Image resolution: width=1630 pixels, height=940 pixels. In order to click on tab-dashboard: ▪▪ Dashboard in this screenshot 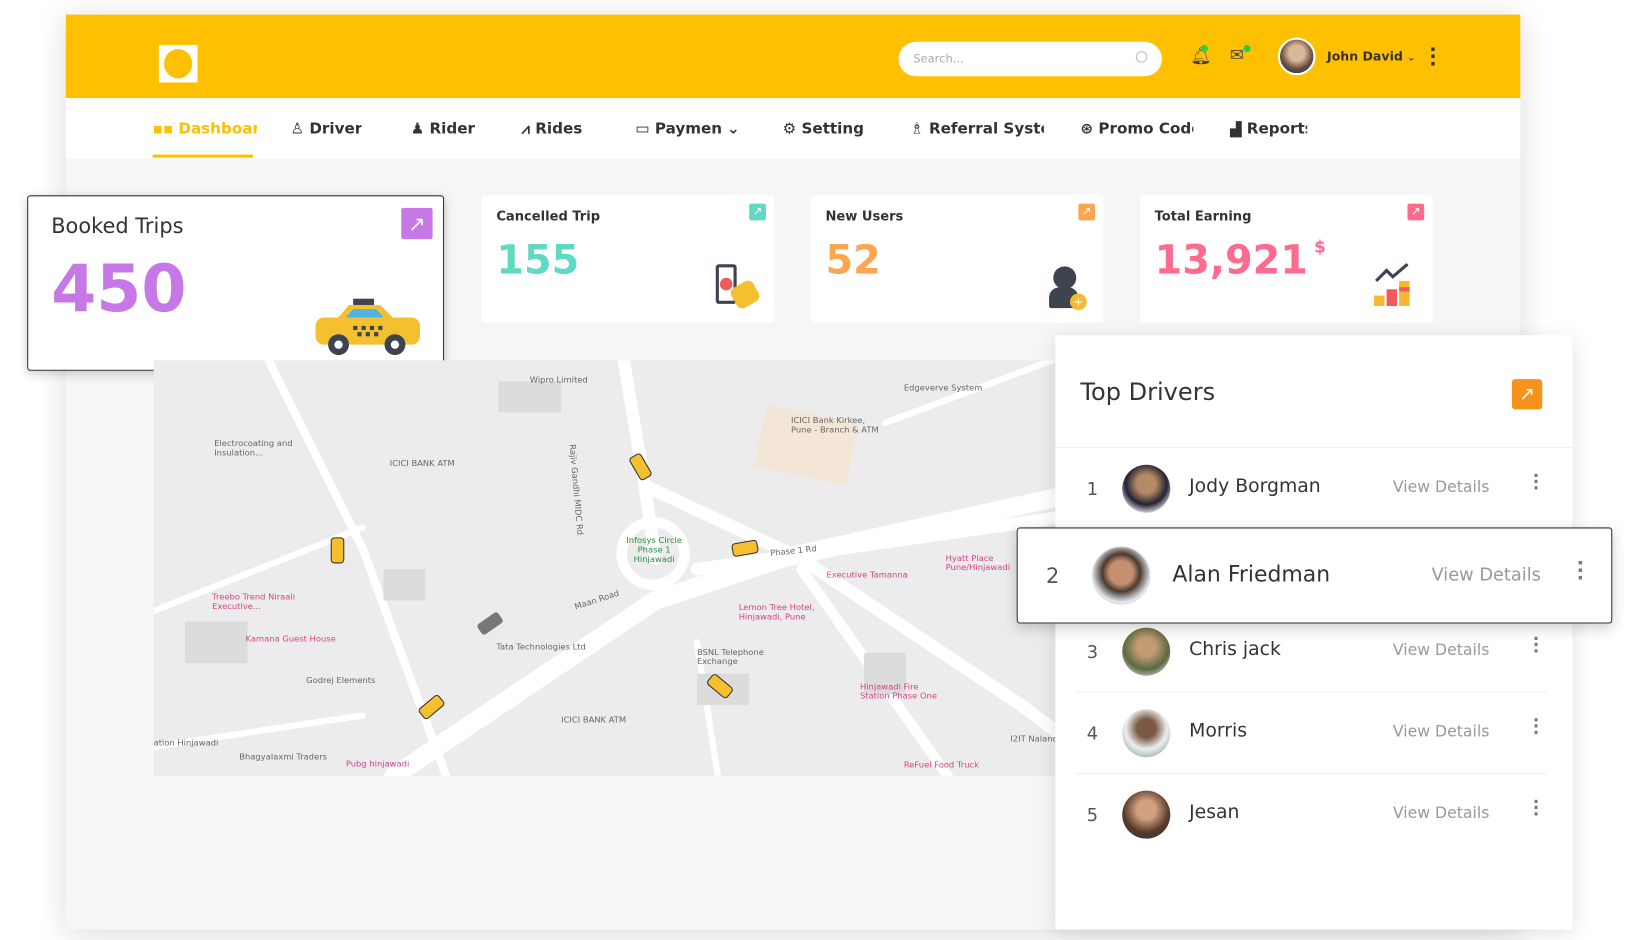, I will do `click(205, 129)`.